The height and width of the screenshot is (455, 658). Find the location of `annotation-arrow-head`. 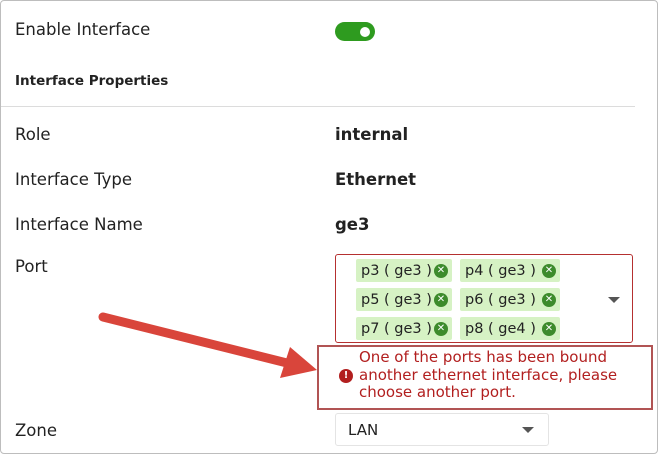

annotation-arrow-head is located at coordinates (298, 362).